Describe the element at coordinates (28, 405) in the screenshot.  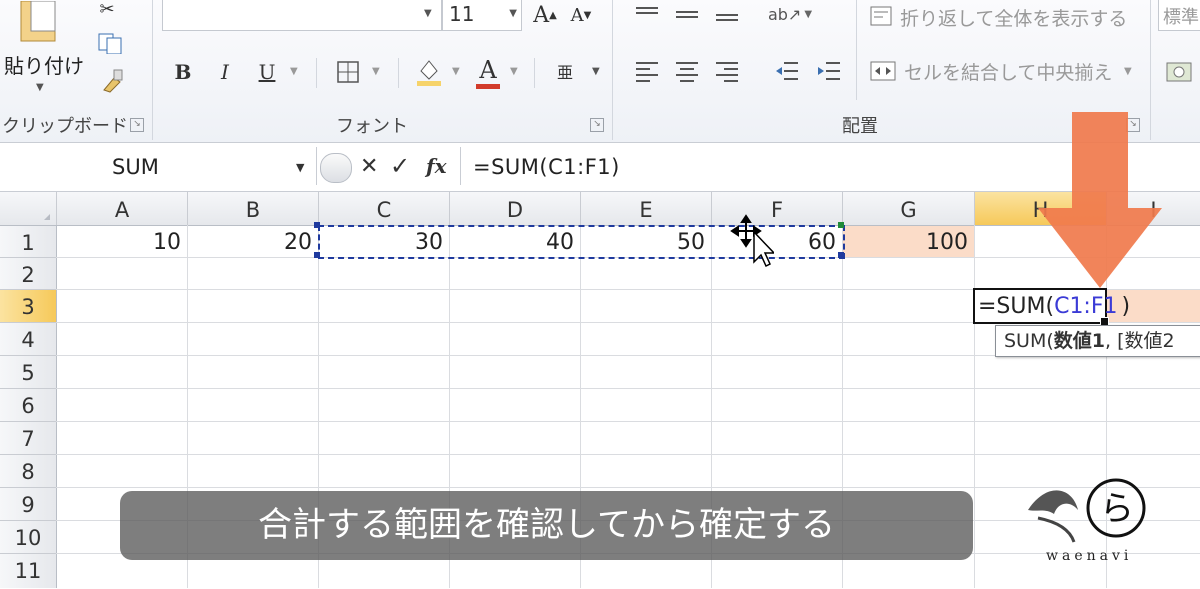
I see `row-header-6: 6` at that location.